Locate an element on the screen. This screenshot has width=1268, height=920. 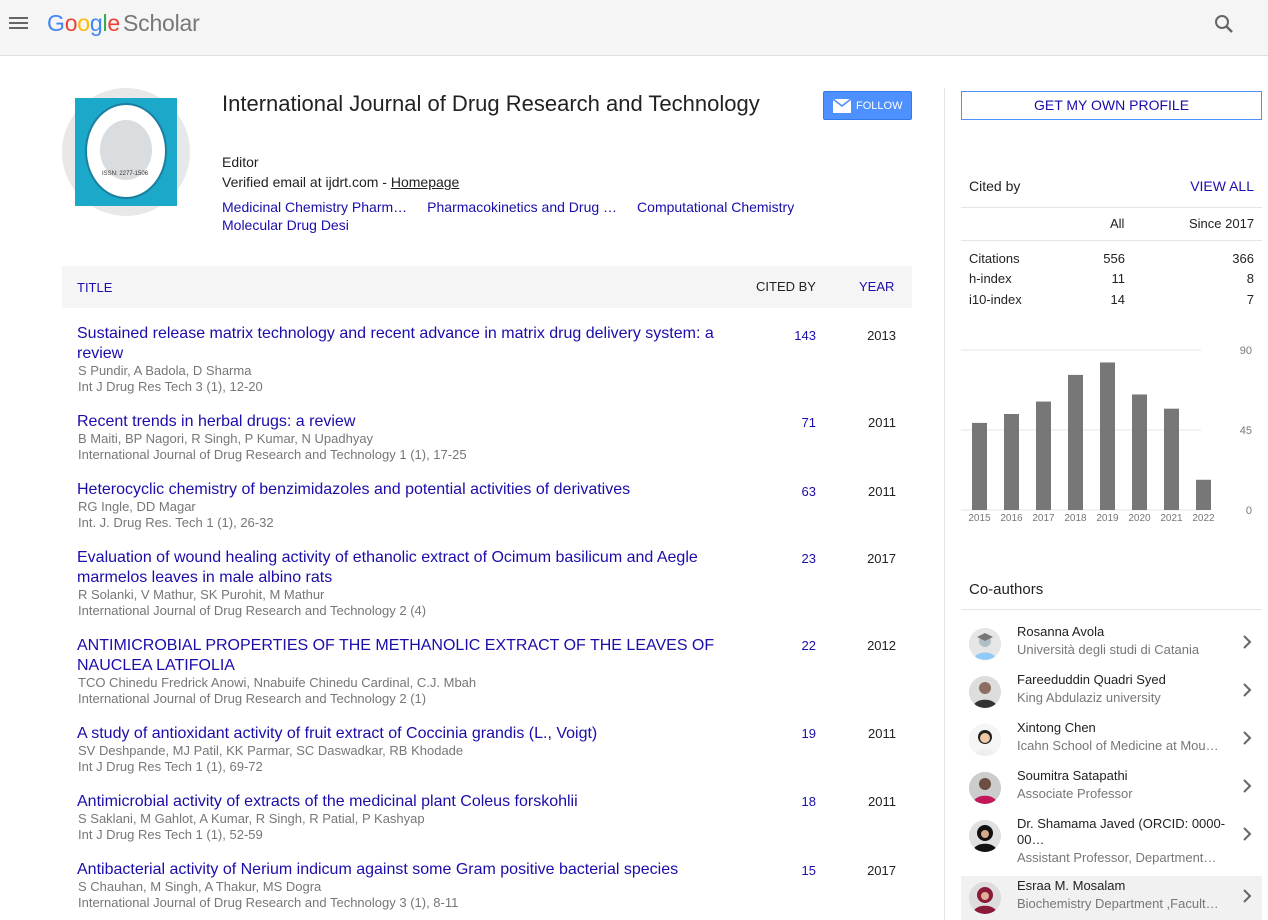
stat-row-citations: Citations 556 366 is located at coordinates (1111, 261).